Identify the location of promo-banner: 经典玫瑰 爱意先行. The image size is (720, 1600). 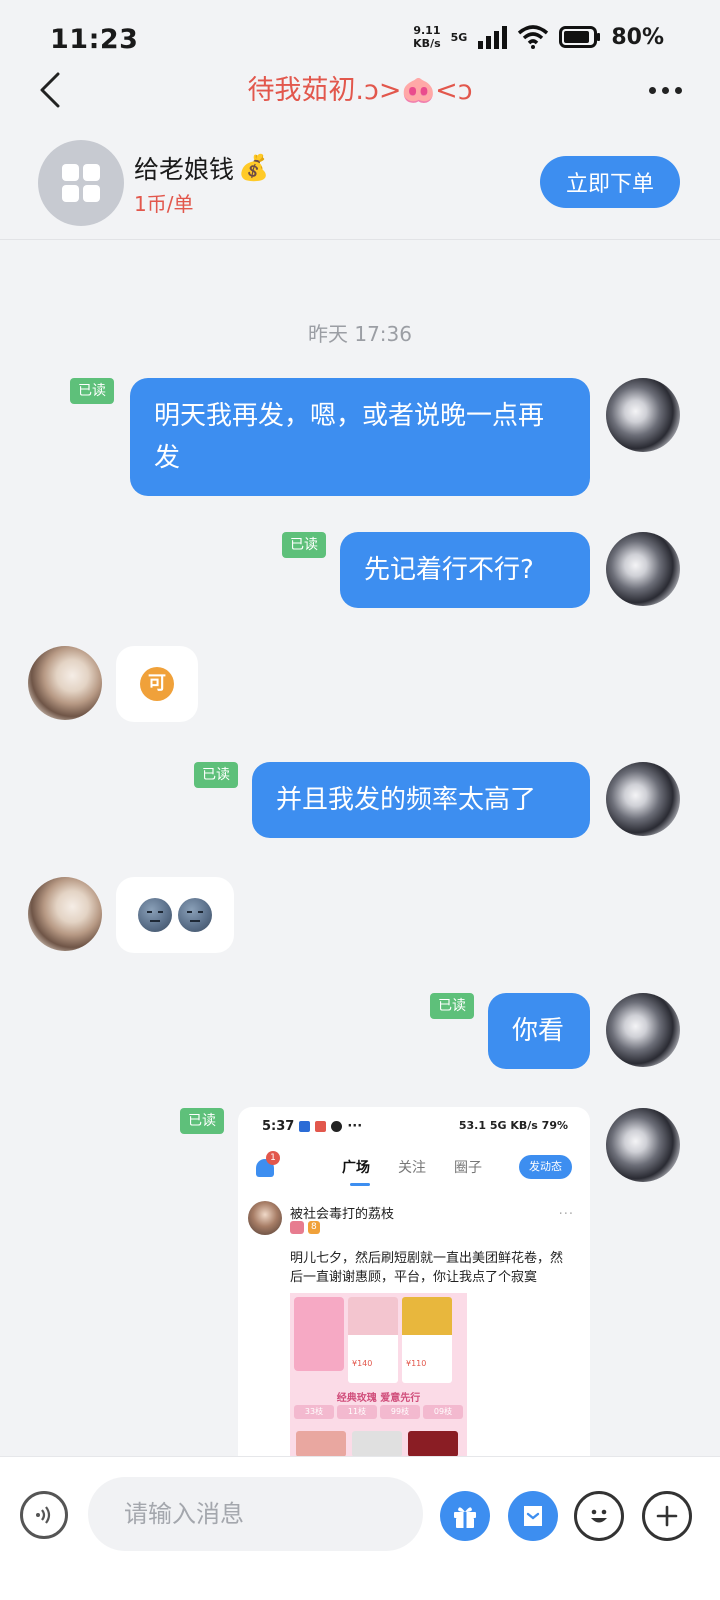
(378, 1398).